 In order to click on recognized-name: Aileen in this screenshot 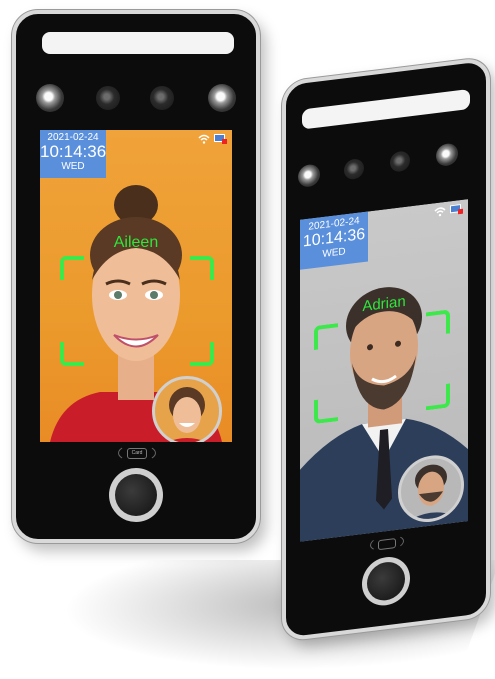, I will do `click(136, 242)`.